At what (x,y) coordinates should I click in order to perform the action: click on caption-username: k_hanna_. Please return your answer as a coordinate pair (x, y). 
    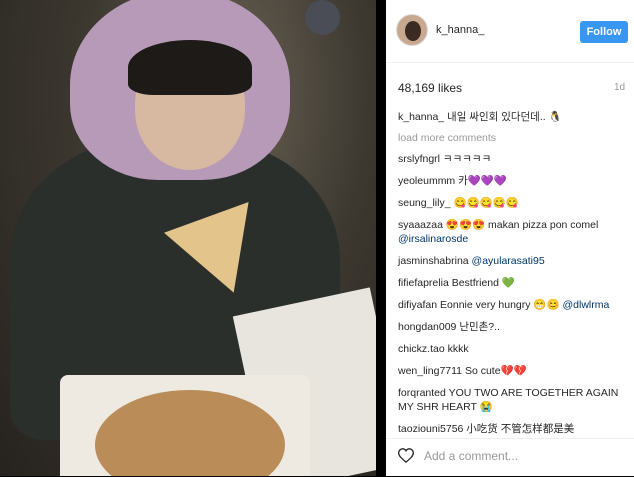
    Looking at the image, I should click on (421, 117).